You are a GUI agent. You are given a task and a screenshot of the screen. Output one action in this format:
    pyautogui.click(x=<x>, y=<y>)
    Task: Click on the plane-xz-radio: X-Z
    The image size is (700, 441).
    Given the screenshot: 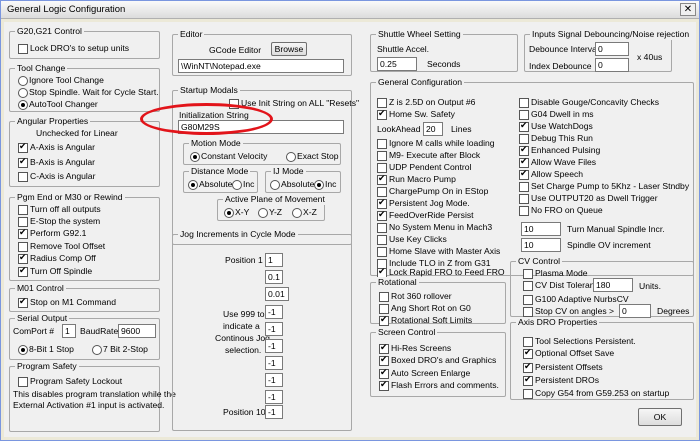 What is the action you would take?
    pyautogui.click(x=304, y=212)
    